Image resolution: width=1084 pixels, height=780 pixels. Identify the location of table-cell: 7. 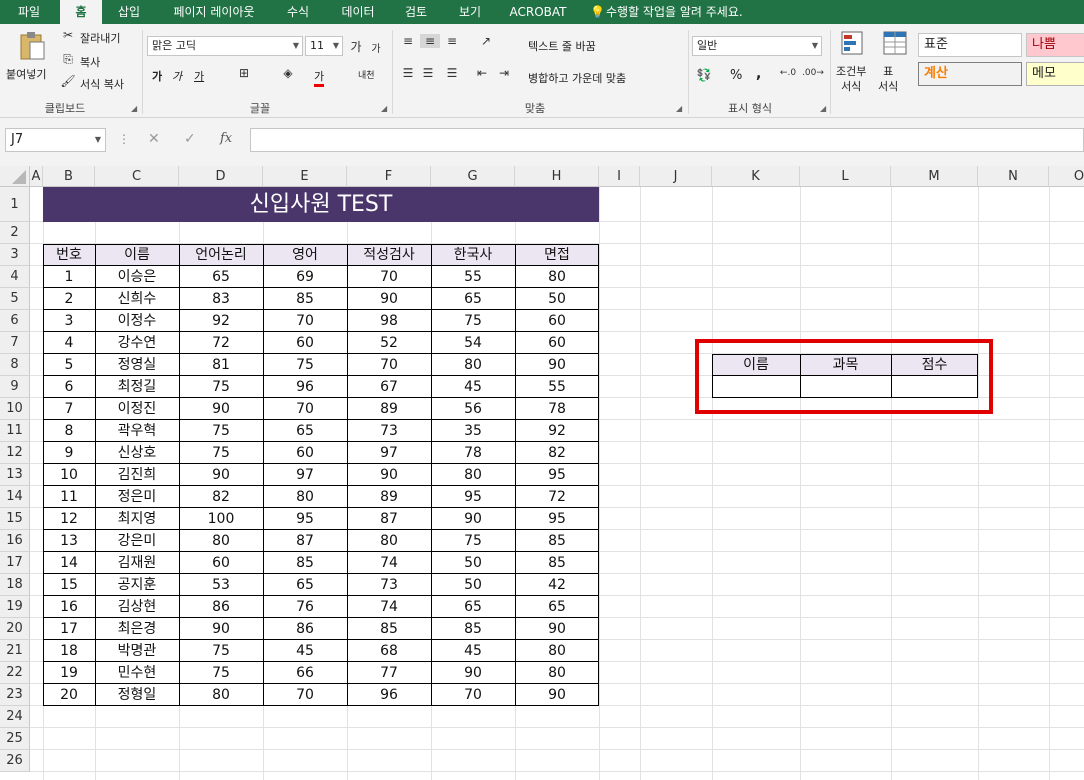
(69, 409).